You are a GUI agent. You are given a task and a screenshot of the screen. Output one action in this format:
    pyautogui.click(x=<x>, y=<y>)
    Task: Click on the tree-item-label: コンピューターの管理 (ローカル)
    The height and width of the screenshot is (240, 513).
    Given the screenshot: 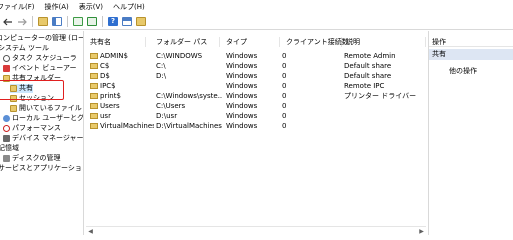 What is the action you would take?
    pyautogui.click(x=42, y=38)
    